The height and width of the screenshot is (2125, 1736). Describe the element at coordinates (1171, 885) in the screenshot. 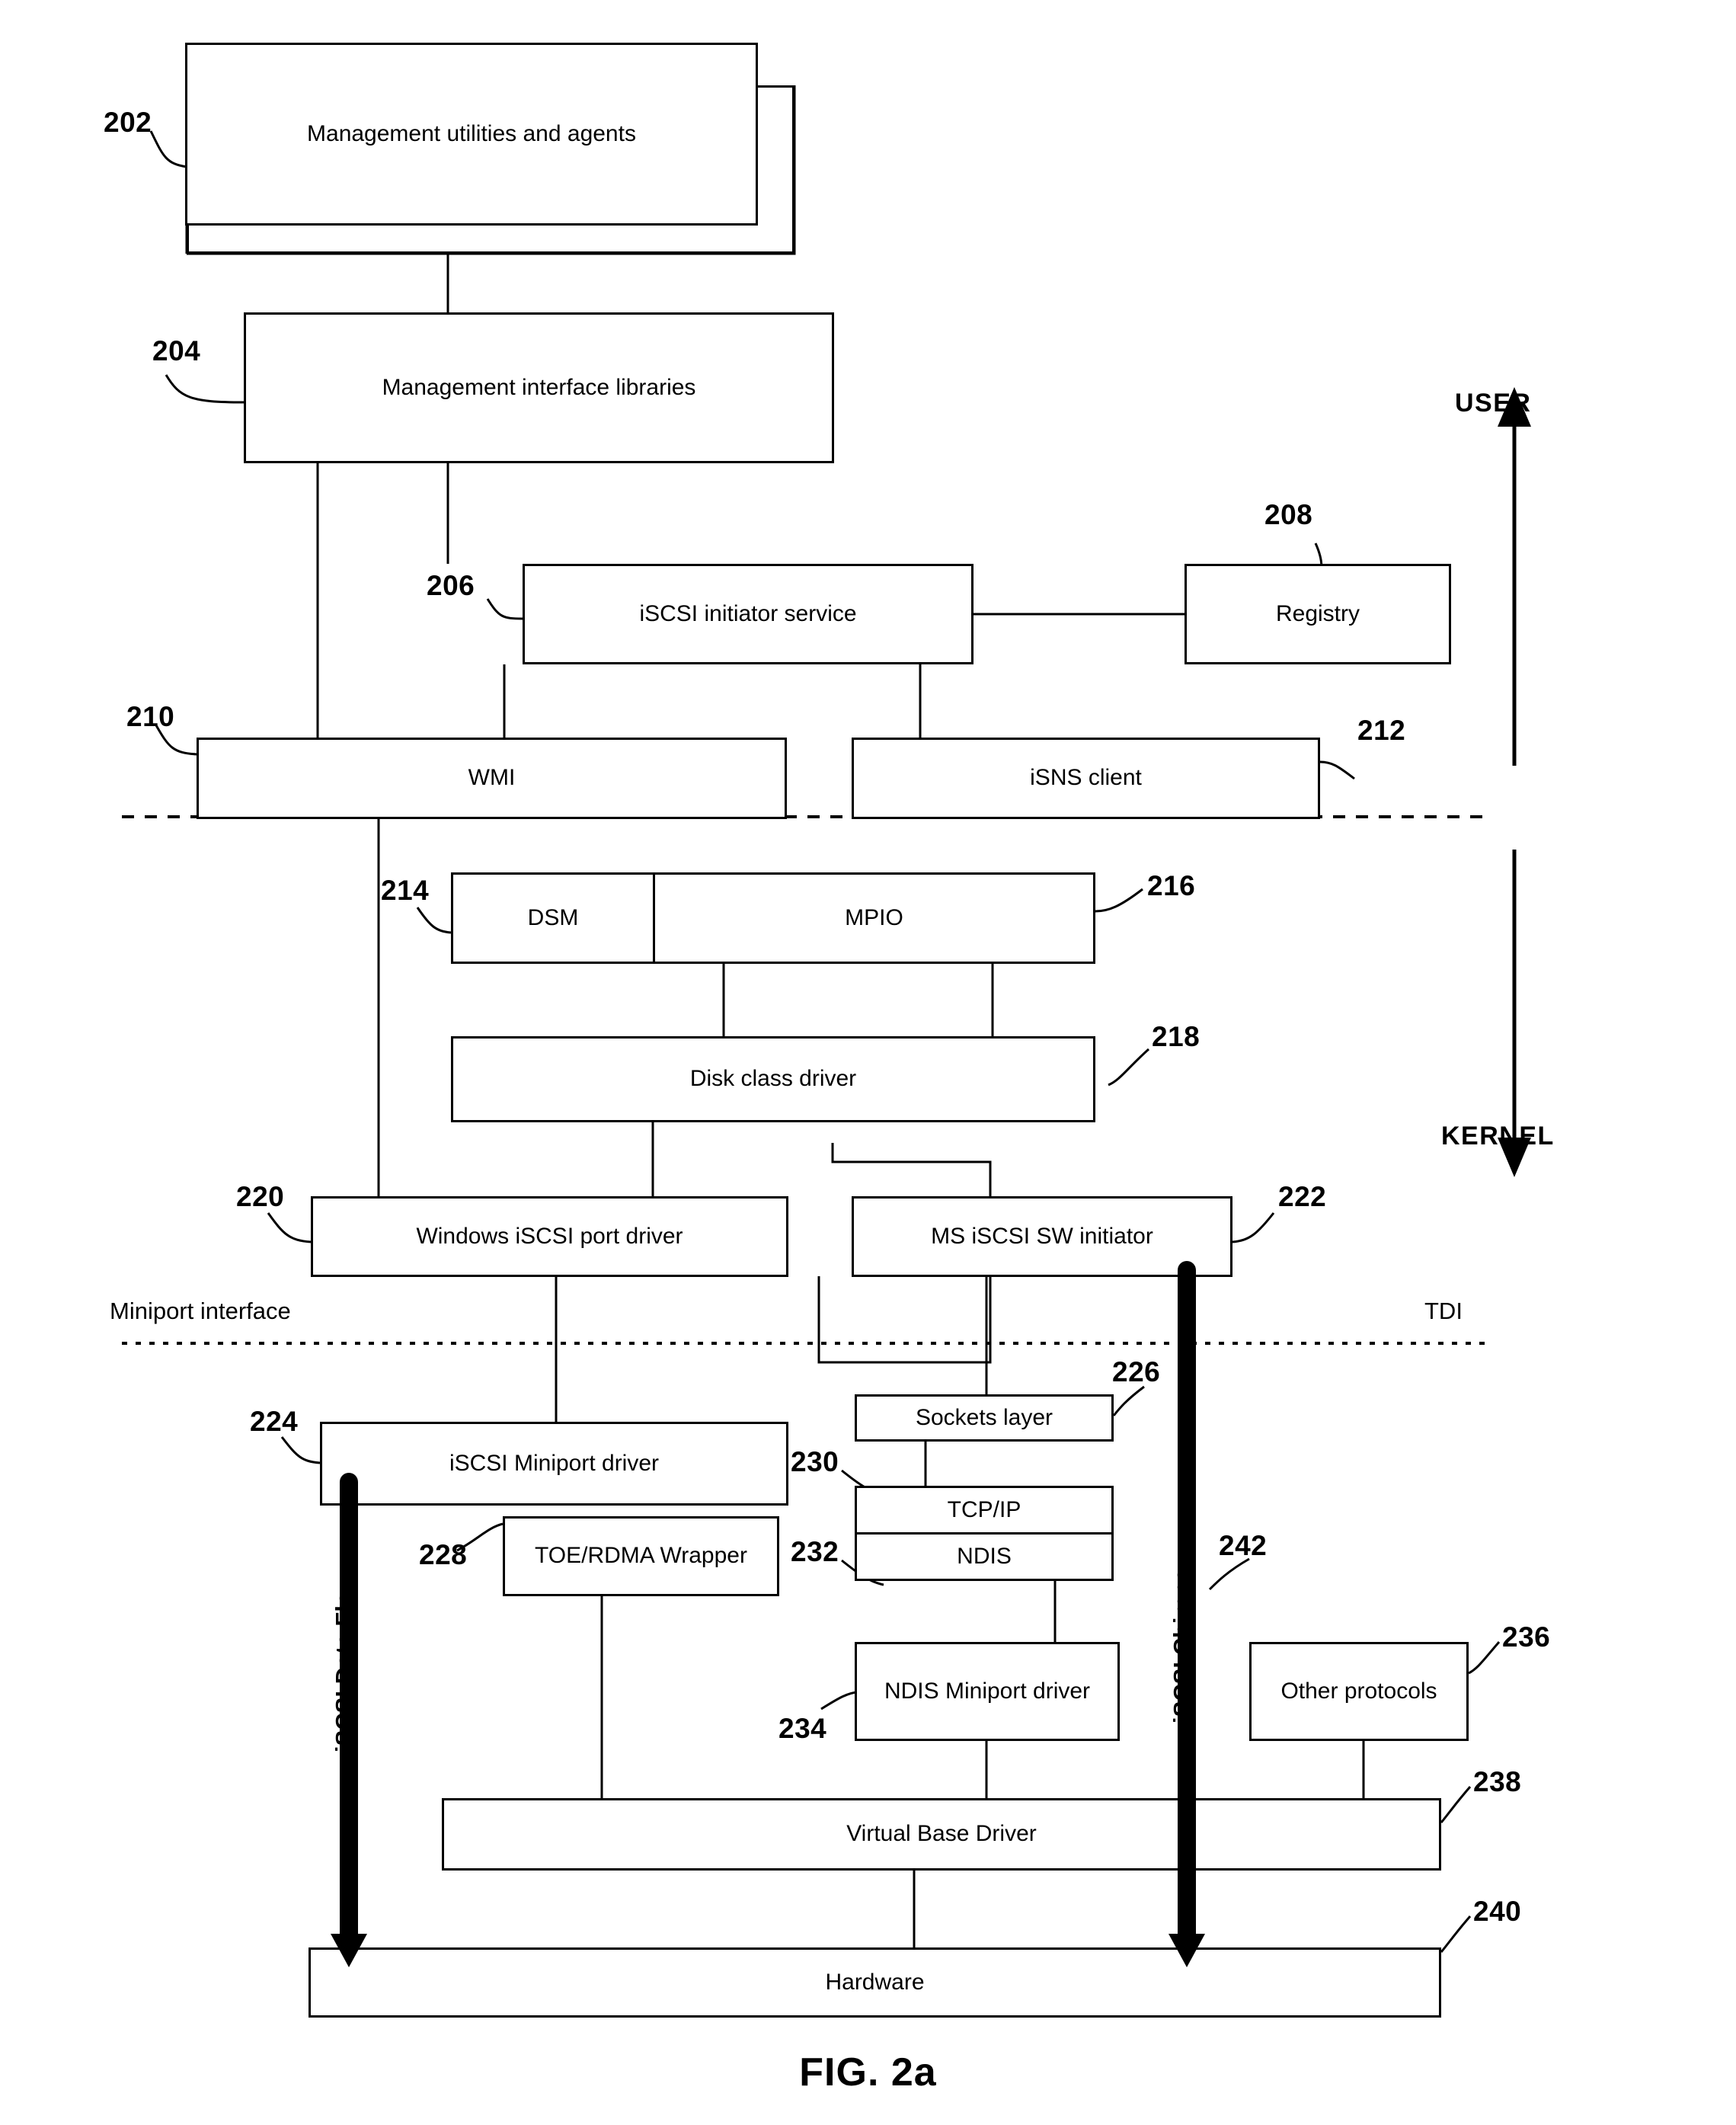

I see `ref-216: 216` at that location.